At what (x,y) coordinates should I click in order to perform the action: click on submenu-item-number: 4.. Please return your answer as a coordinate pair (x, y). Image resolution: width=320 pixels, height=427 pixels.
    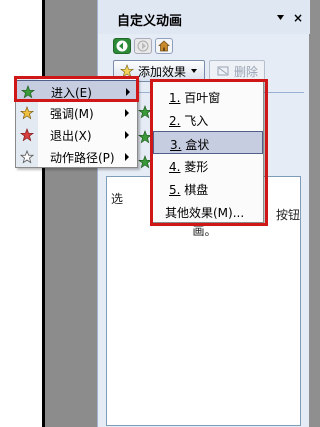
    Looking at the image, I should click on (175, 167).